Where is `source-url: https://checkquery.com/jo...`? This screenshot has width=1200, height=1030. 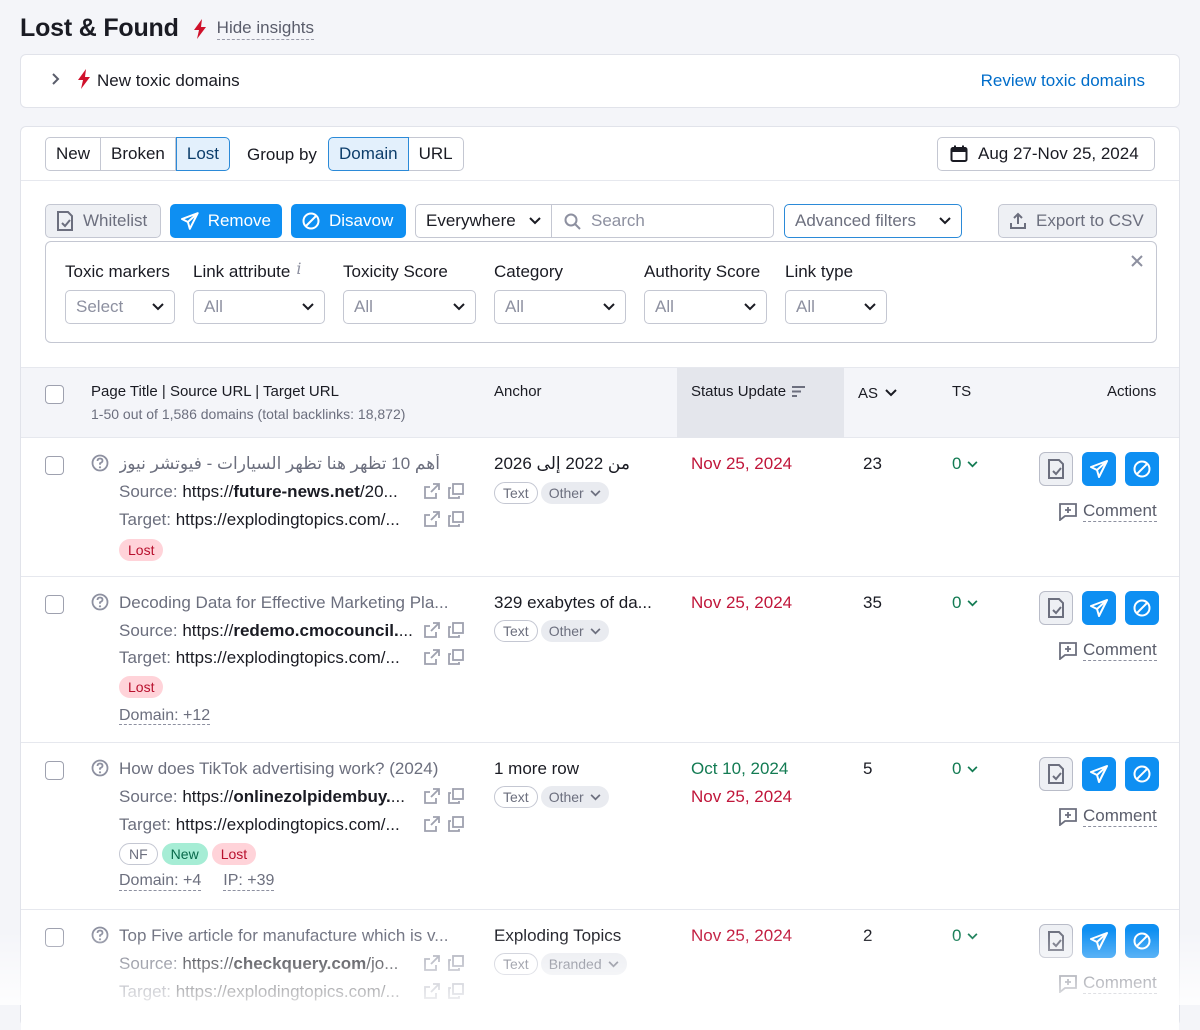
source-url: https://checkquery.com/jo... is located at coordinates (290, 963).